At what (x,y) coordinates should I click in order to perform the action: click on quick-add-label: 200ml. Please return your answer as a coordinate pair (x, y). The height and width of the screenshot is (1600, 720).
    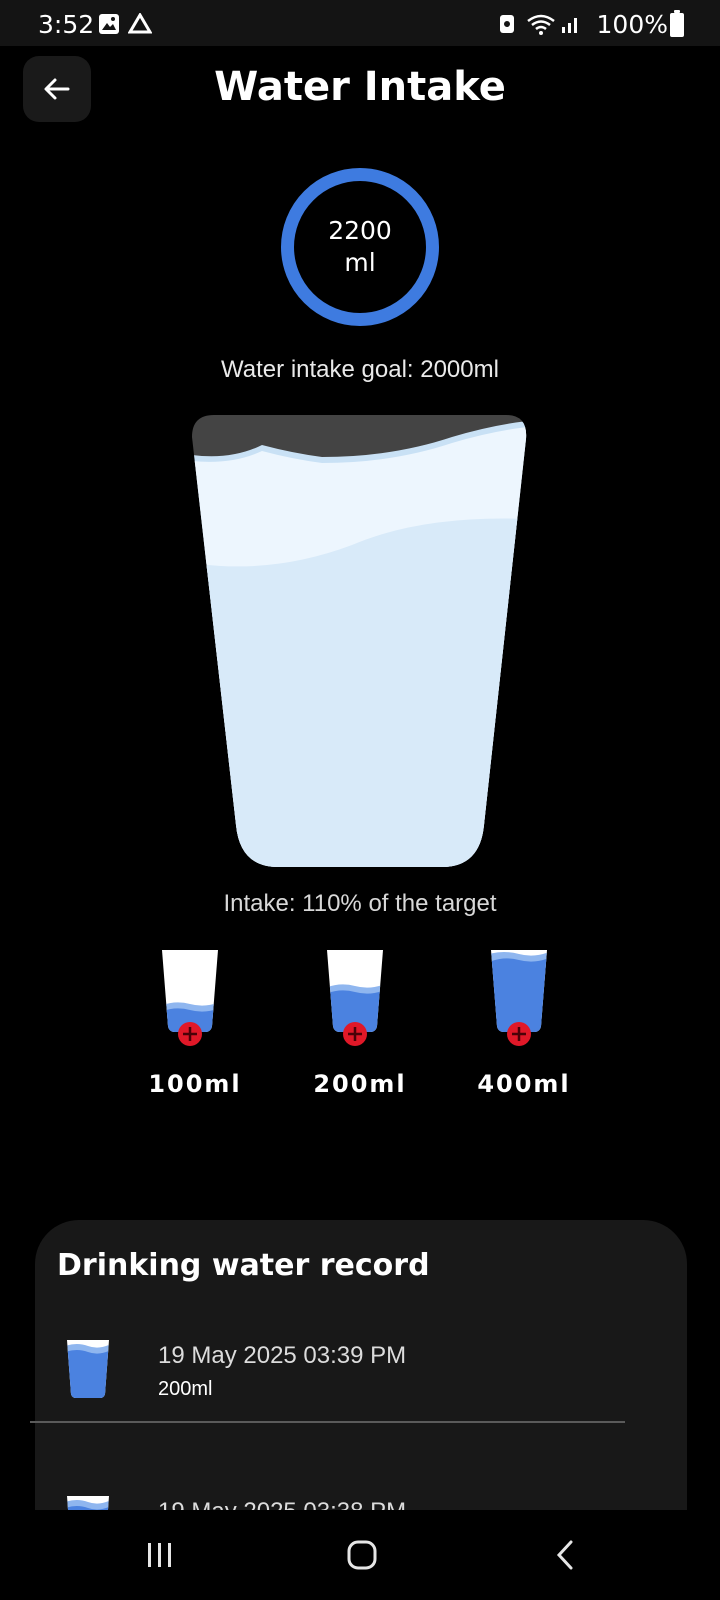
    Looking at the image, I should click on (360, 1084).